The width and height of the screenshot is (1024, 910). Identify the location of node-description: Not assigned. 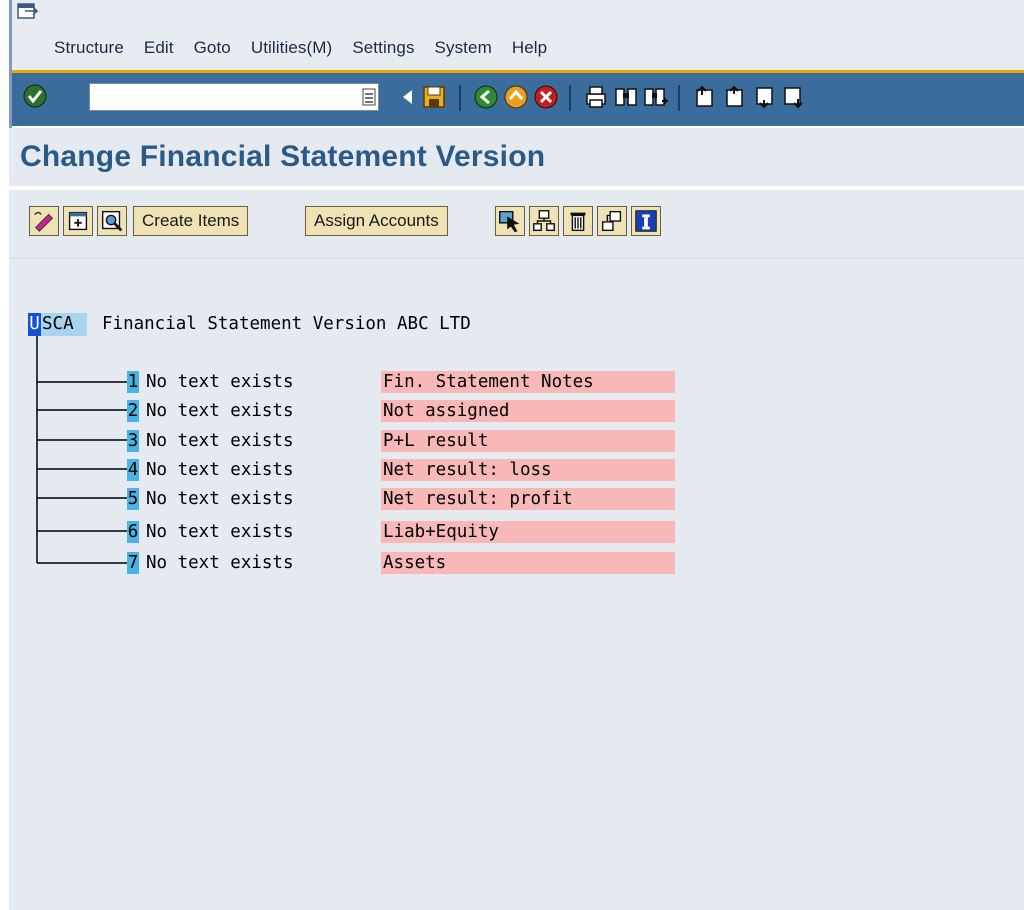
(528, 411).